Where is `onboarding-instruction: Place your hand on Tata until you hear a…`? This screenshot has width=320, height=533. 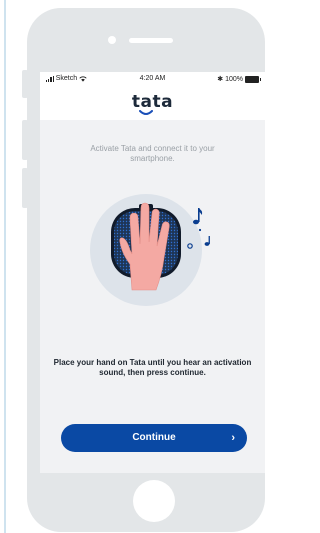 onboarding-instruction: Place your hand on Tata until you hear a… is located at coordinates (152, 367).